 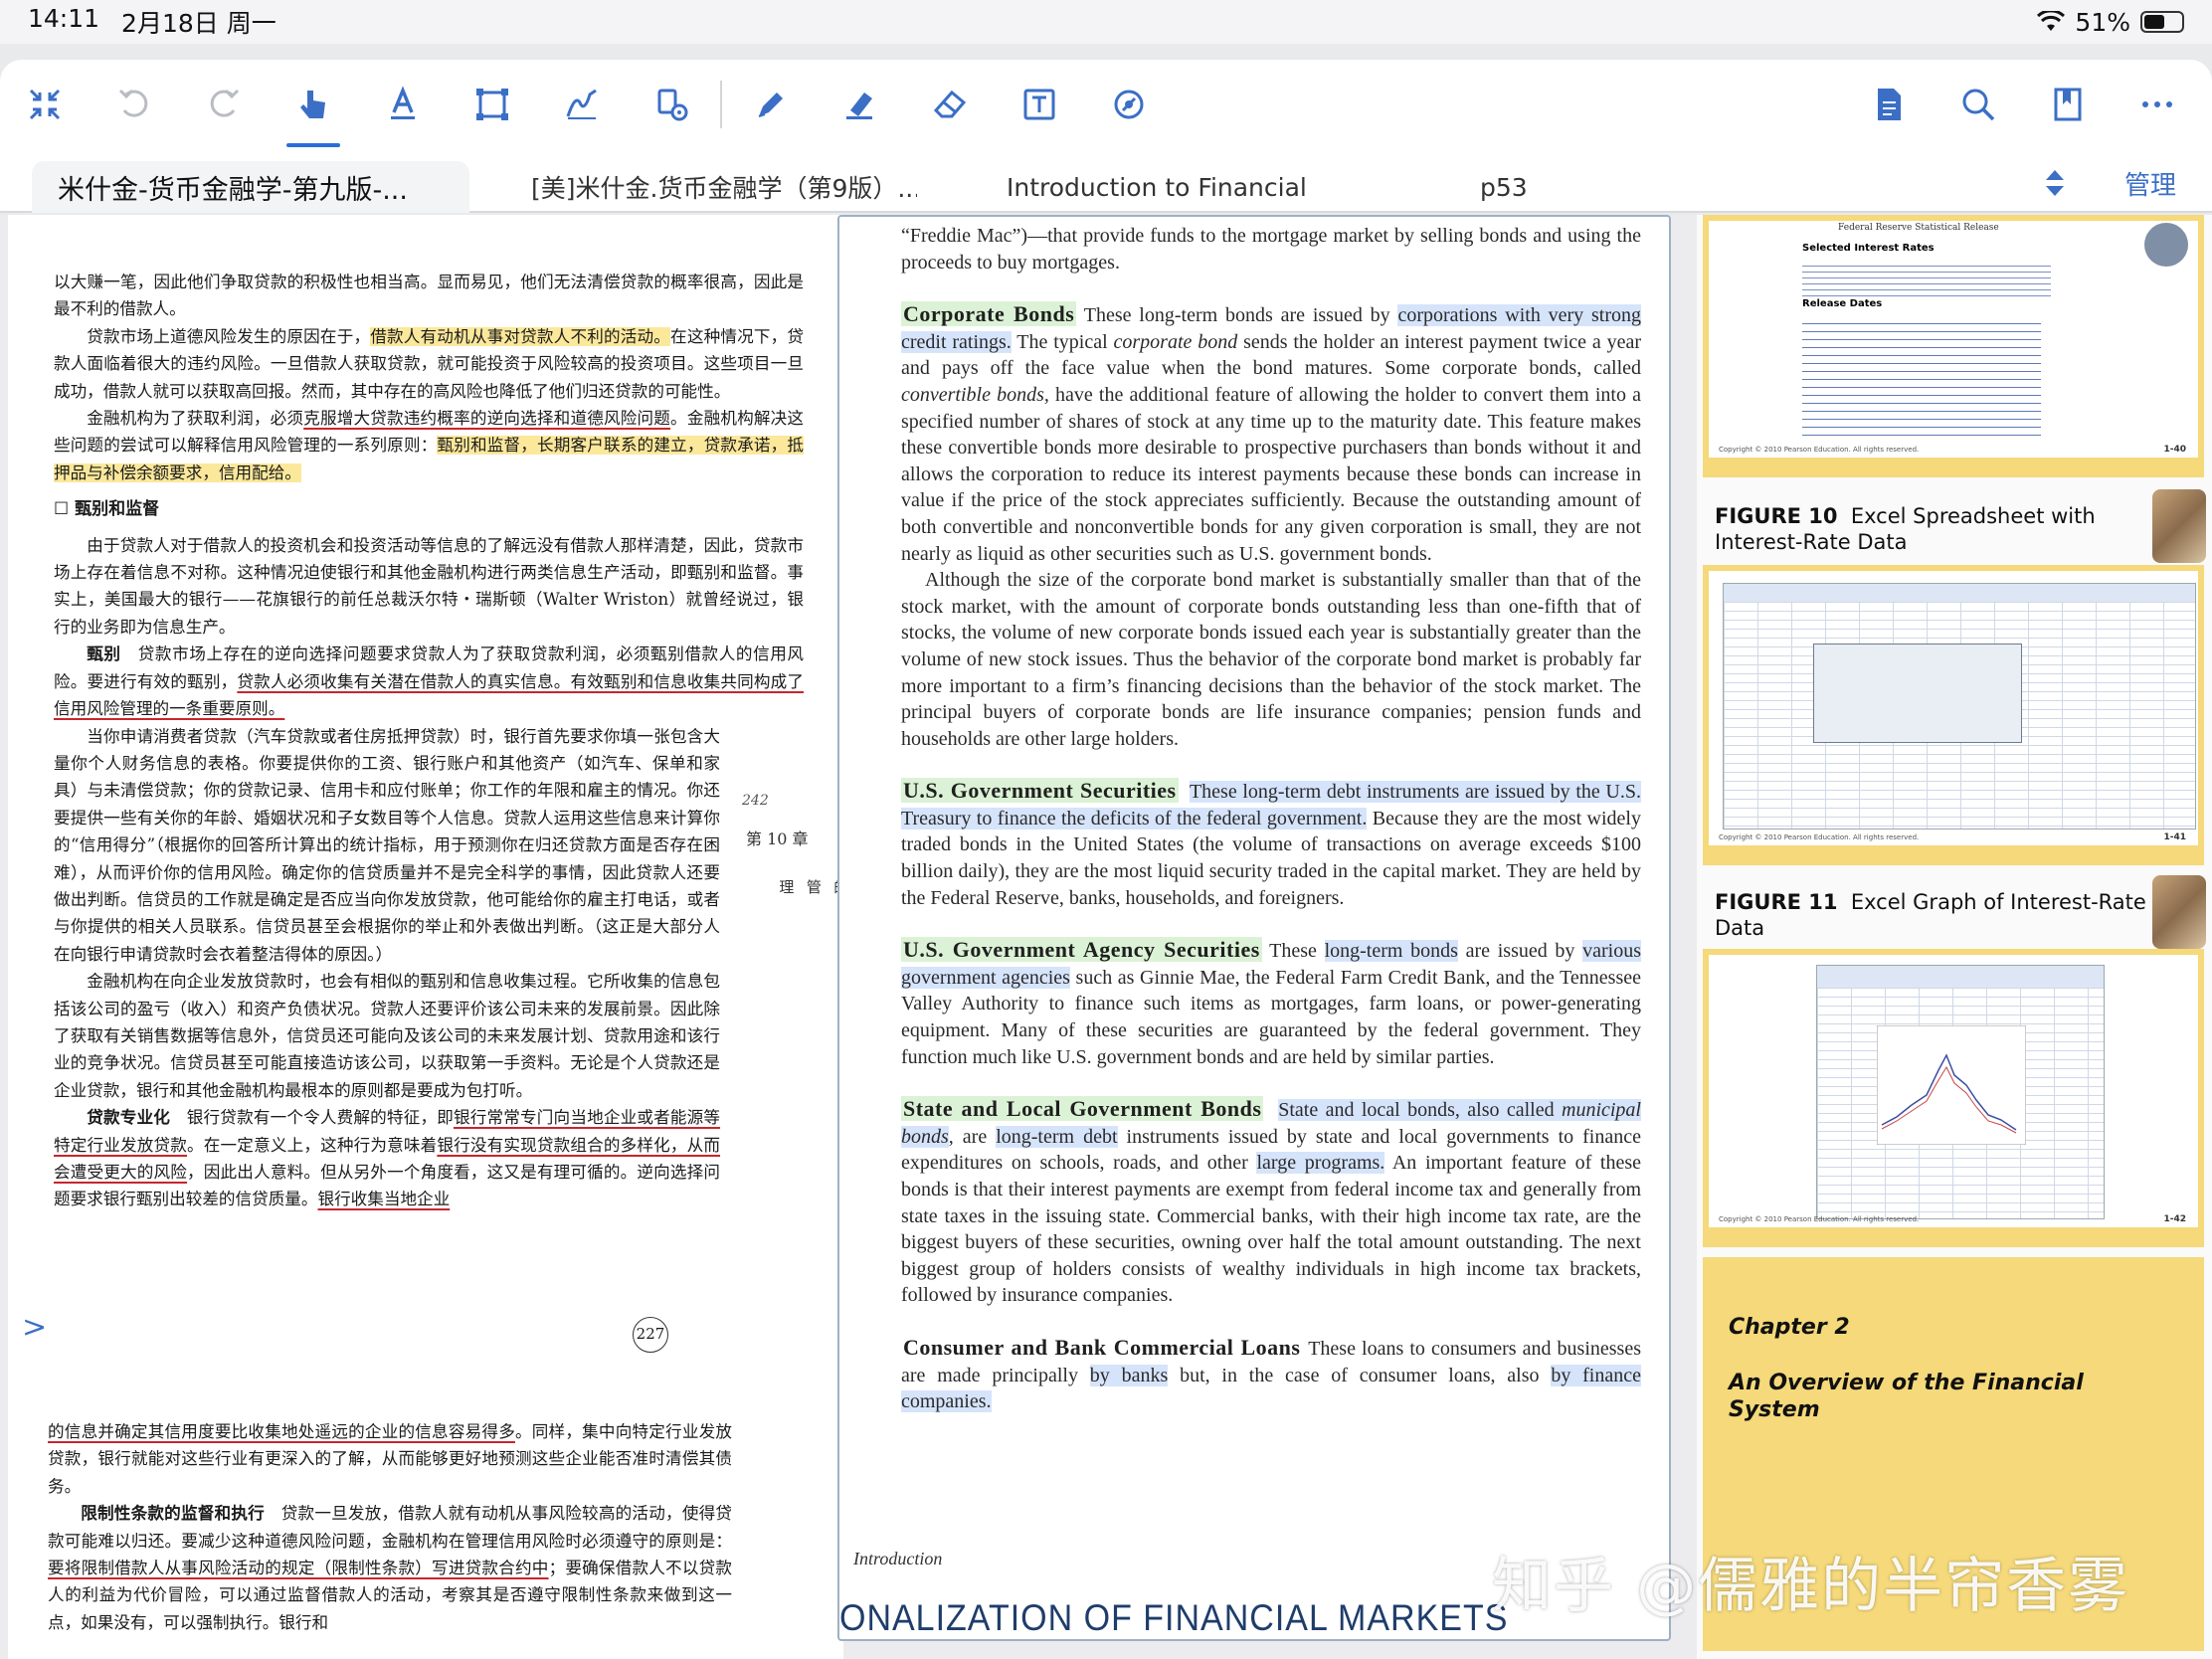 What do you see at coordinates (1811, 1586) in the screenshot?
I see `watermark-text: 知乎 @儒雅的半帘香雾` at bounding box center [1811, 1586].